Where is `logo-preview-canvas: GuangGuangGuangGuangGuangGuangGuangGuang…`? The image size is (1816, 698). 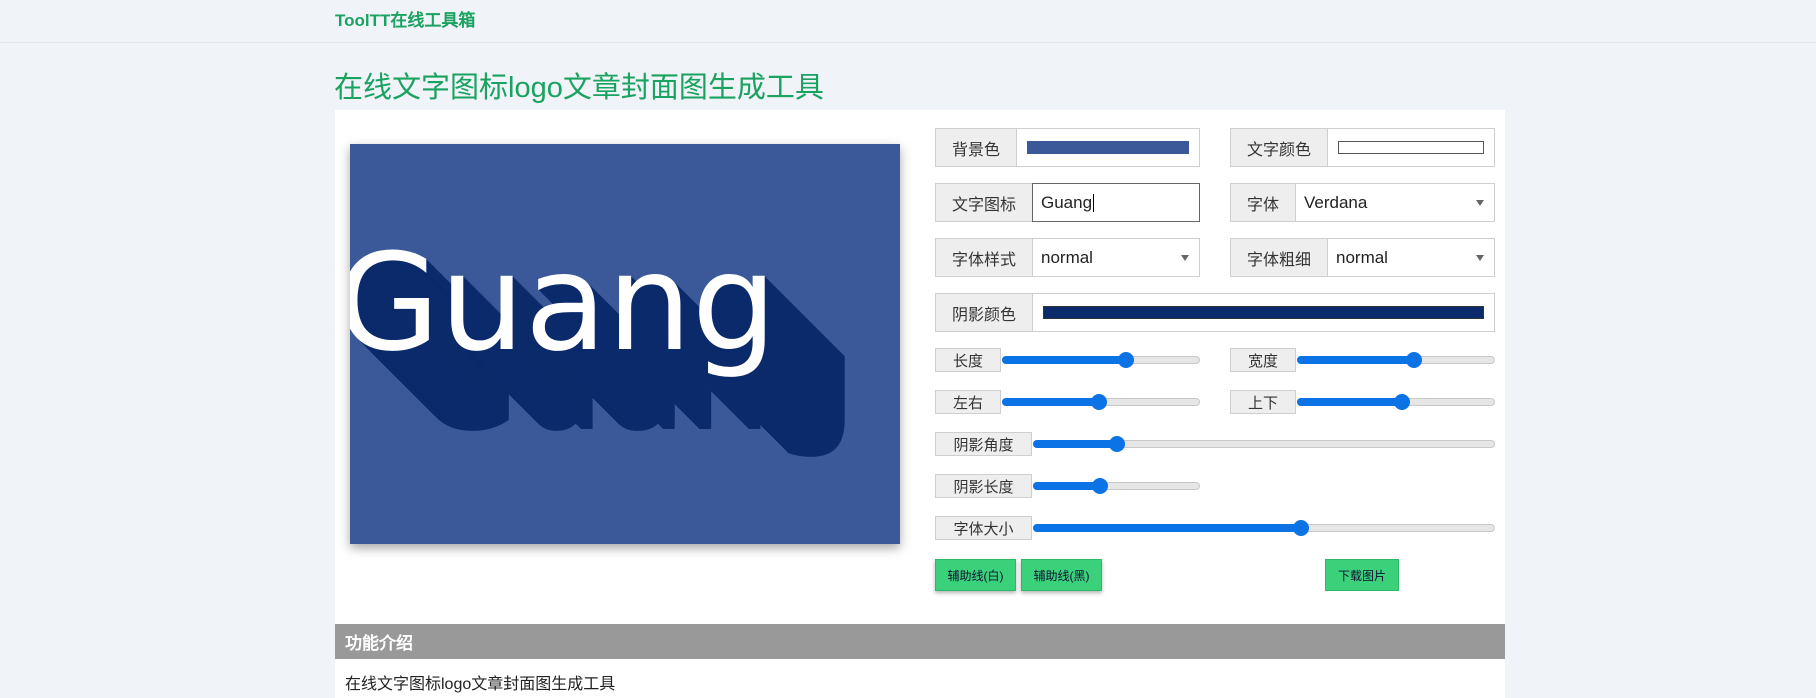 logo-preview-canvas: GuangGuangGuangGuangGuangGuangGuangGuang… is located at coordinates (603, 343).